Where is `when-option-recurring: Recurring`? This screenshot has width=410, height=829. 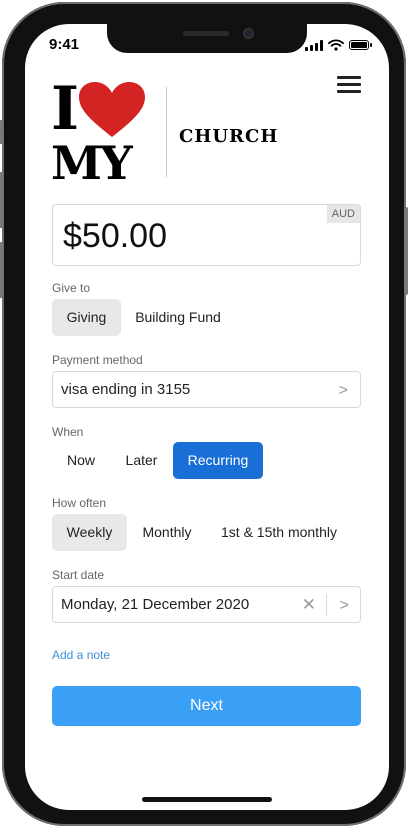
when-option-recurring: Recurring is located at coordinates (218, 460).